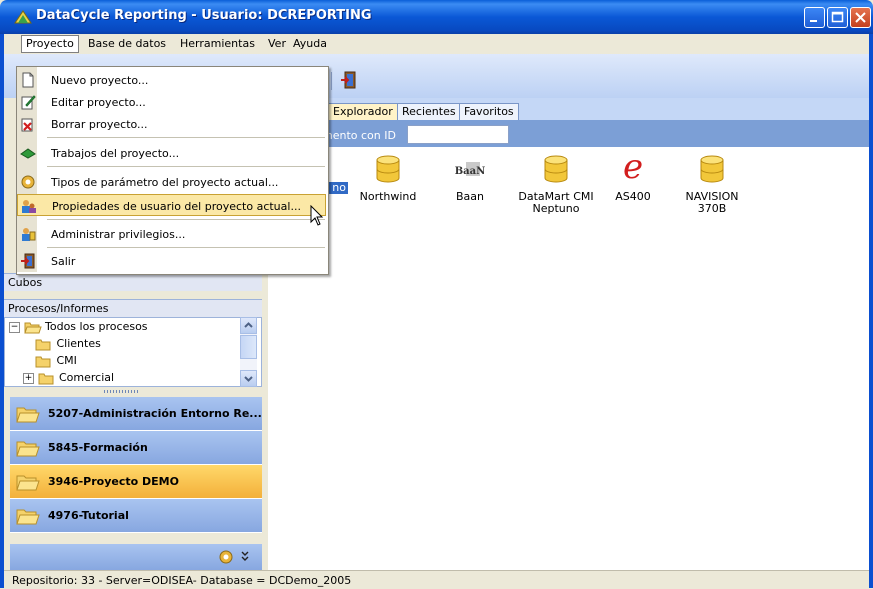  I want to click on tree-row: Clientes, so click(68, 343).